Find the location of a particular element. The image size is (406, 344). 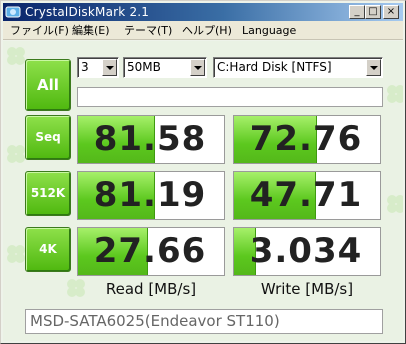

512k-test-button: 512K is located at coordinates (48, 193).